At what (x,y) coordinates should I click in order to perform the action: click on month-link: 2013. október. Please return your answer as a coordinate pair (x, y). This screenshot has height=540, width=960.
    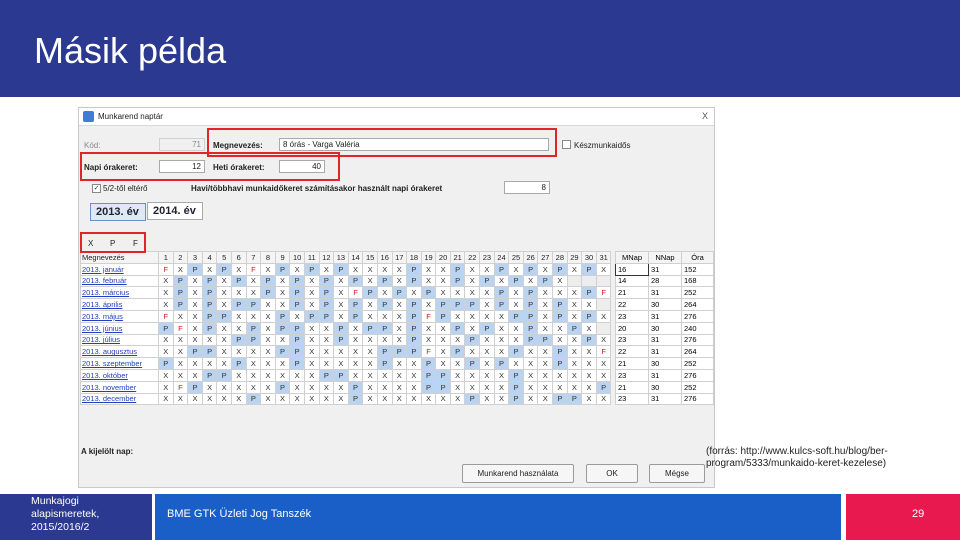
    Looking at the image, I should click on (119, 375).